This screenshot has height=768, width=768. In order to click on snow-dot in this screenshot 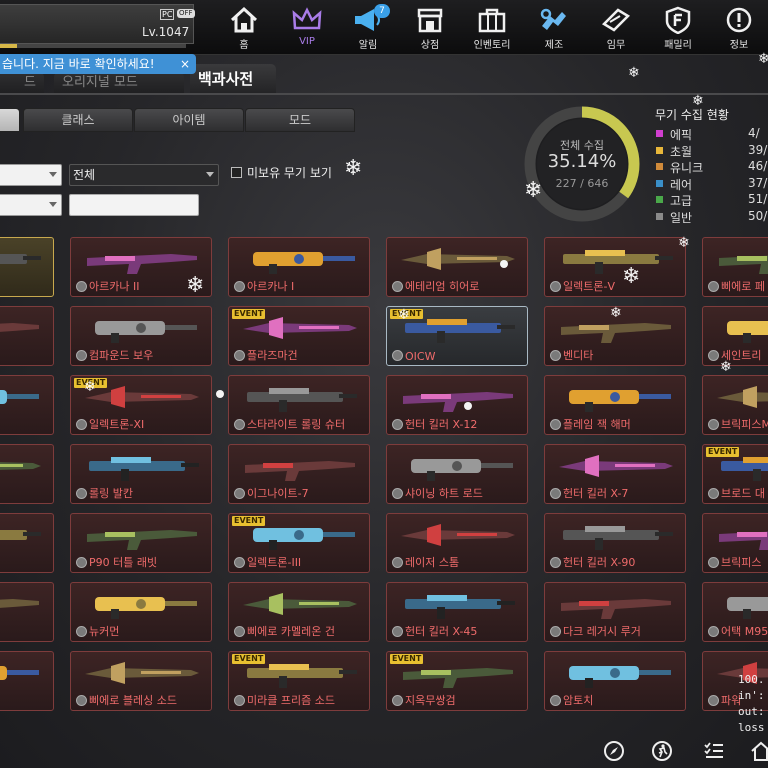, I will do `click(468, 406)`.